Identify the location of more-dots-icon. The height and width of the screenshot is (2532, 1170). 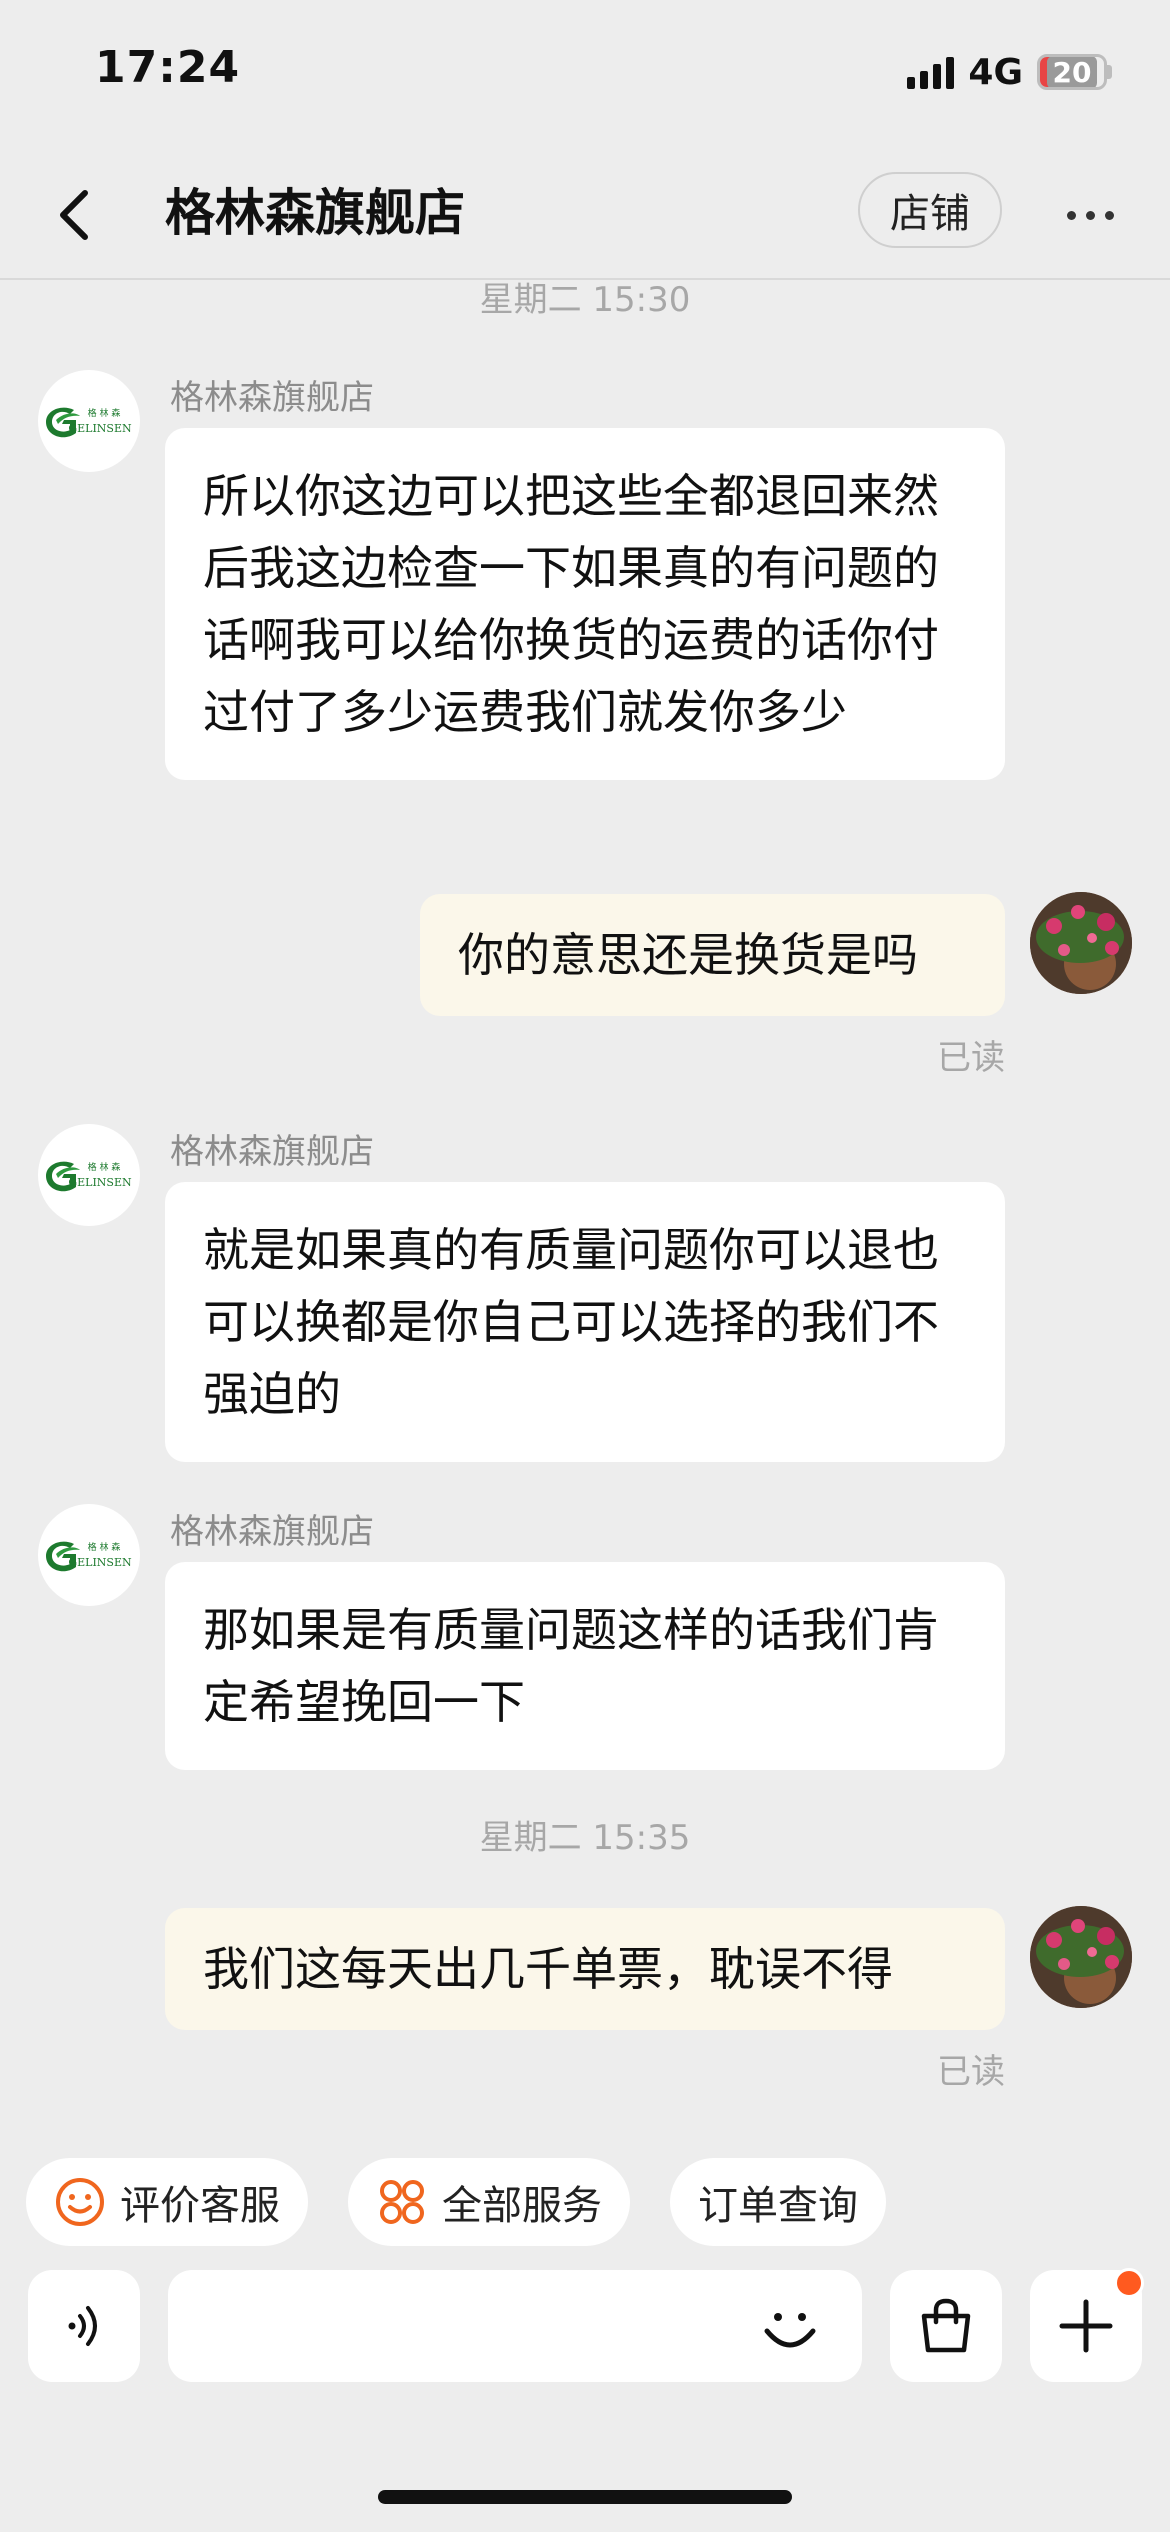
(1090, 215).